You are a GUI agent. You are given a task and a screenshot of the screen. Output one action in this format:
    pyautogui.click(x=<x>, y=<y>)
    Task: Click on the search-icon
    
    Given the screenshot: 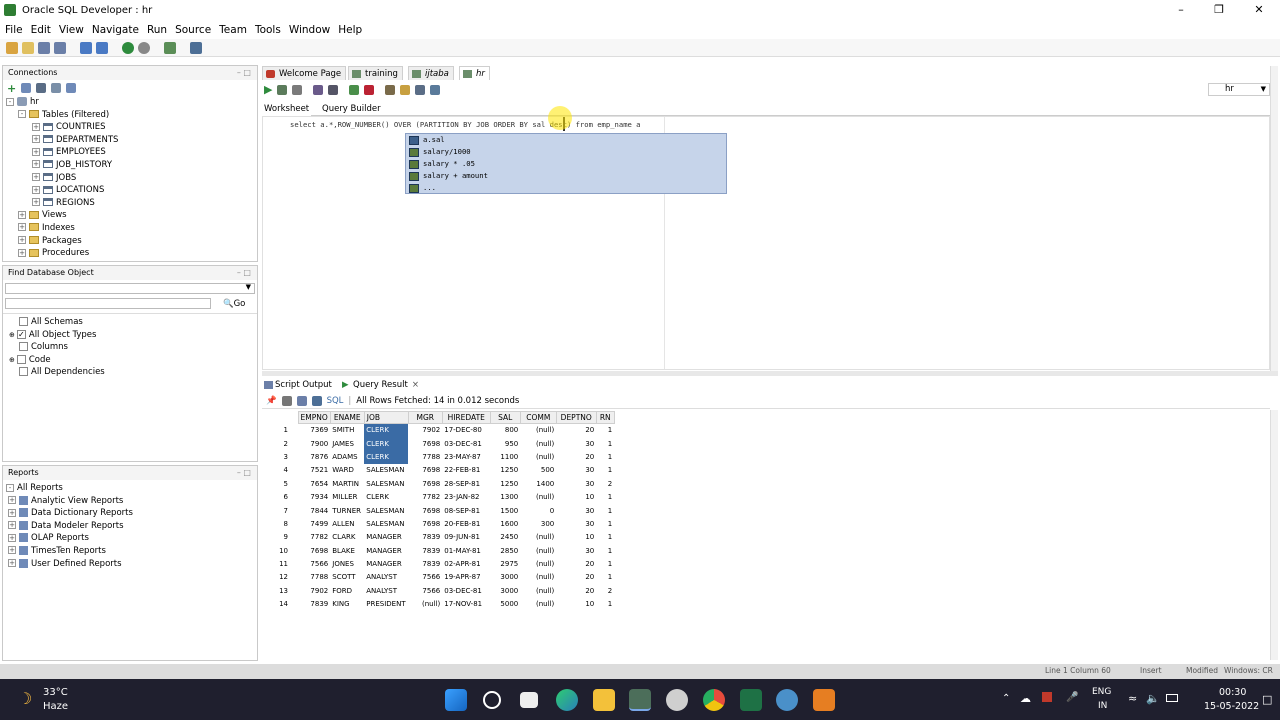 What is the action you would take?
    pyautogui.click(x=492, y=700)
    